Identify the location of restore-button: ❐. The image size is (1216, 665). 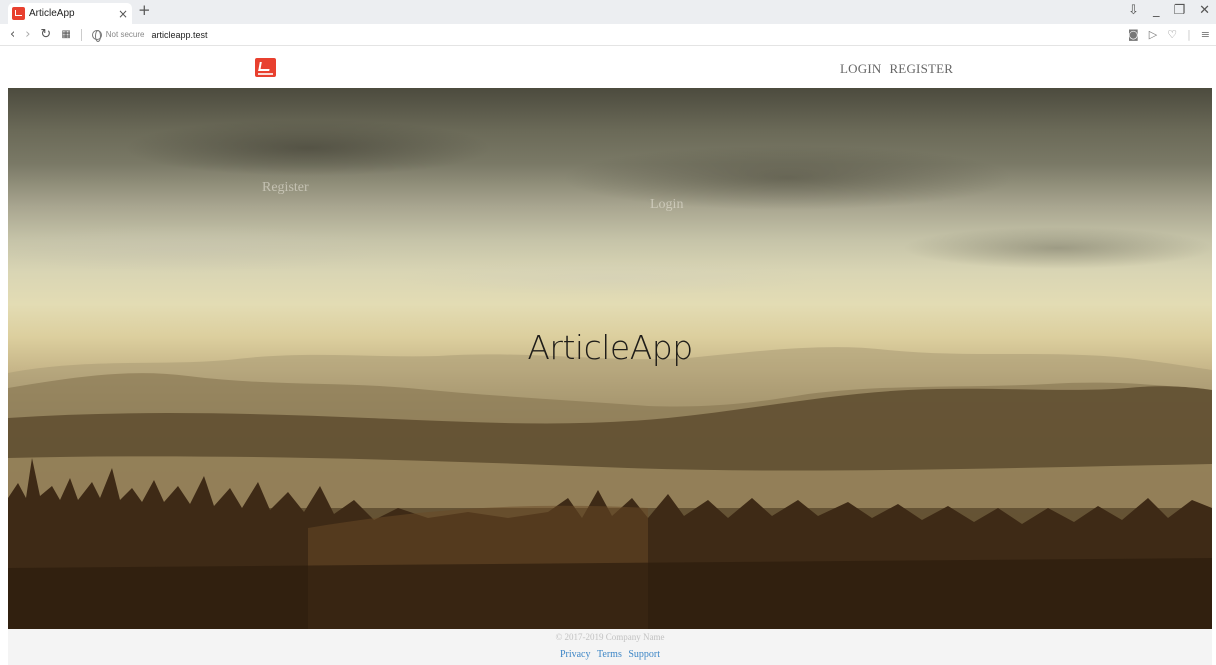
(1179, 11).